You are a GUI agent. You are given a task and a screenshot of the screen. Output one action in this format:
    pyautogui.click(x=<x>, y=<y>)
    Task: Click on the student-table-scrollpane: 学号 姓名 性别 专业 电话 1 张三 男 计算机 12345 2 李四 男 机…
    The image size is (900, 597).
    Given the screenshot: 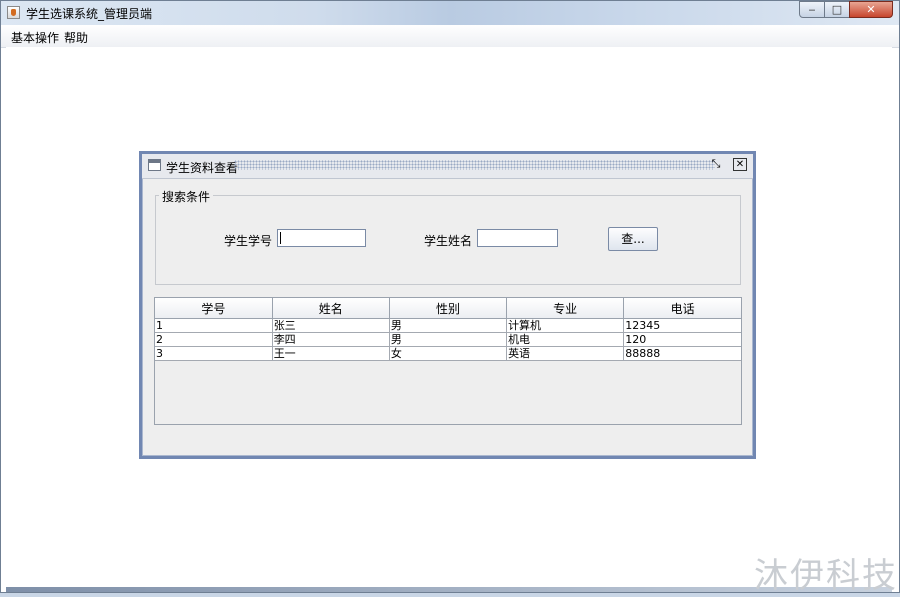 What is the action you would take?
    pyautogui.click(x=448, y=361)
    